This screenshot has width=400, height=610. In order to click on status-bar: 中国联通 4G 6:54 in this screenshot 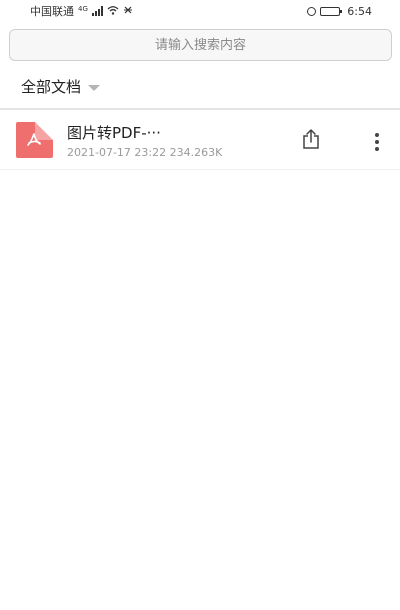, I will do `click(200, 11)`.